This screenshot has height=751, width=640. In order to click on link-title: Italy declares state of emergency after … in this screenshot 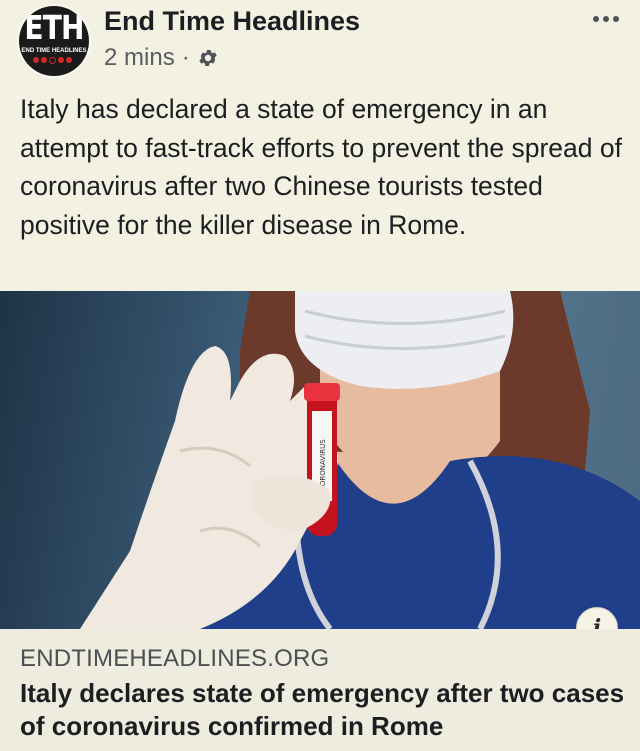, I will do `click(325, 710)`.